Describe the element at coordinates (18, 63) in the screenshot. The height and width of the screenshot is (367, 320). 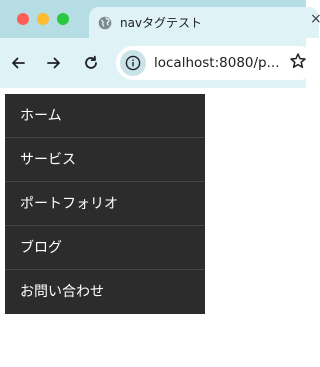
I see `arrow-left-icon` at that location.